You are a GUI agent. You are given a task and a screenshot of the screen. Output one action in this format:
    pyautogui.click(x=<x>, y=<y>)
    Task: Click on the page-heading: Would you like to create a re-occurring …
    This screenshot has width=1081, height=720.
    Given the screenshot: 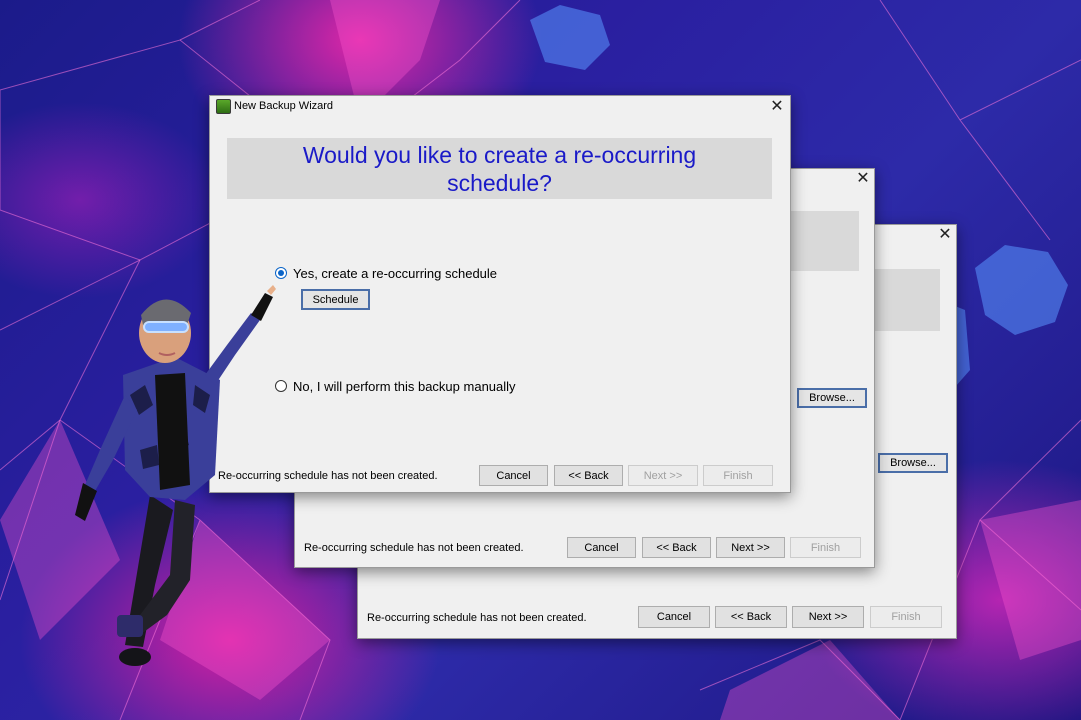 What is the action you would take?
    pyautogui.click(x=499, y=168)
    